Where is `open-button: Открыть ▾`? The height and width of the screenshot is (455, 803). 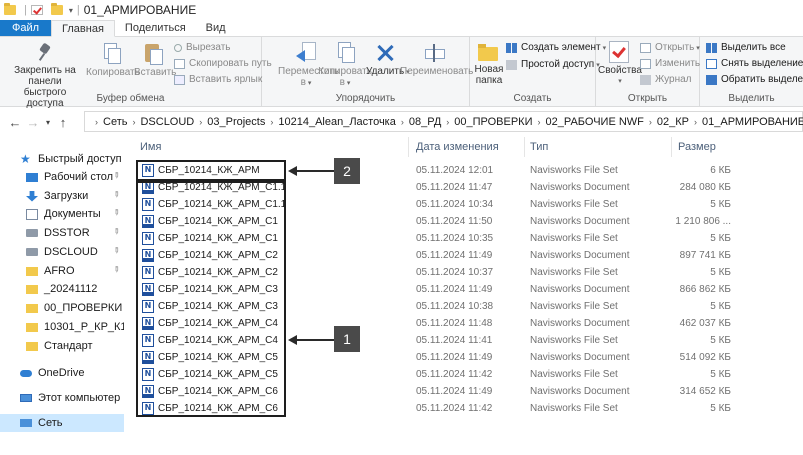
open-button: Открыть ▾ is located at coordinates (670, 47).